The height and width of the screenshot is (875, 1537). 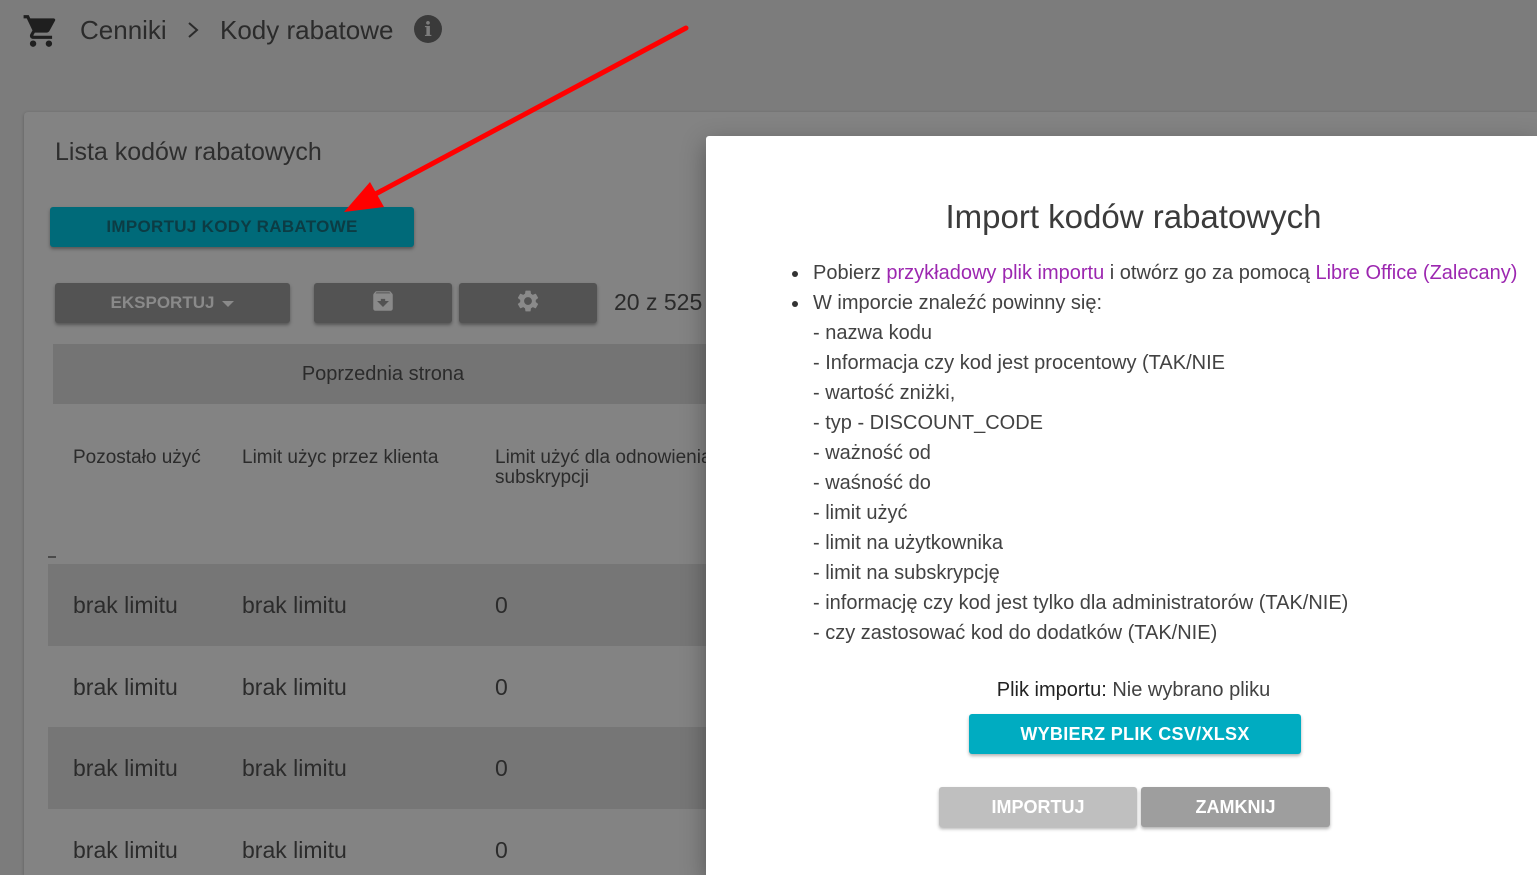 I want to click on breadcrumb-kody-rabatowe: Kody rabatowe, so click(x=307, y=30).